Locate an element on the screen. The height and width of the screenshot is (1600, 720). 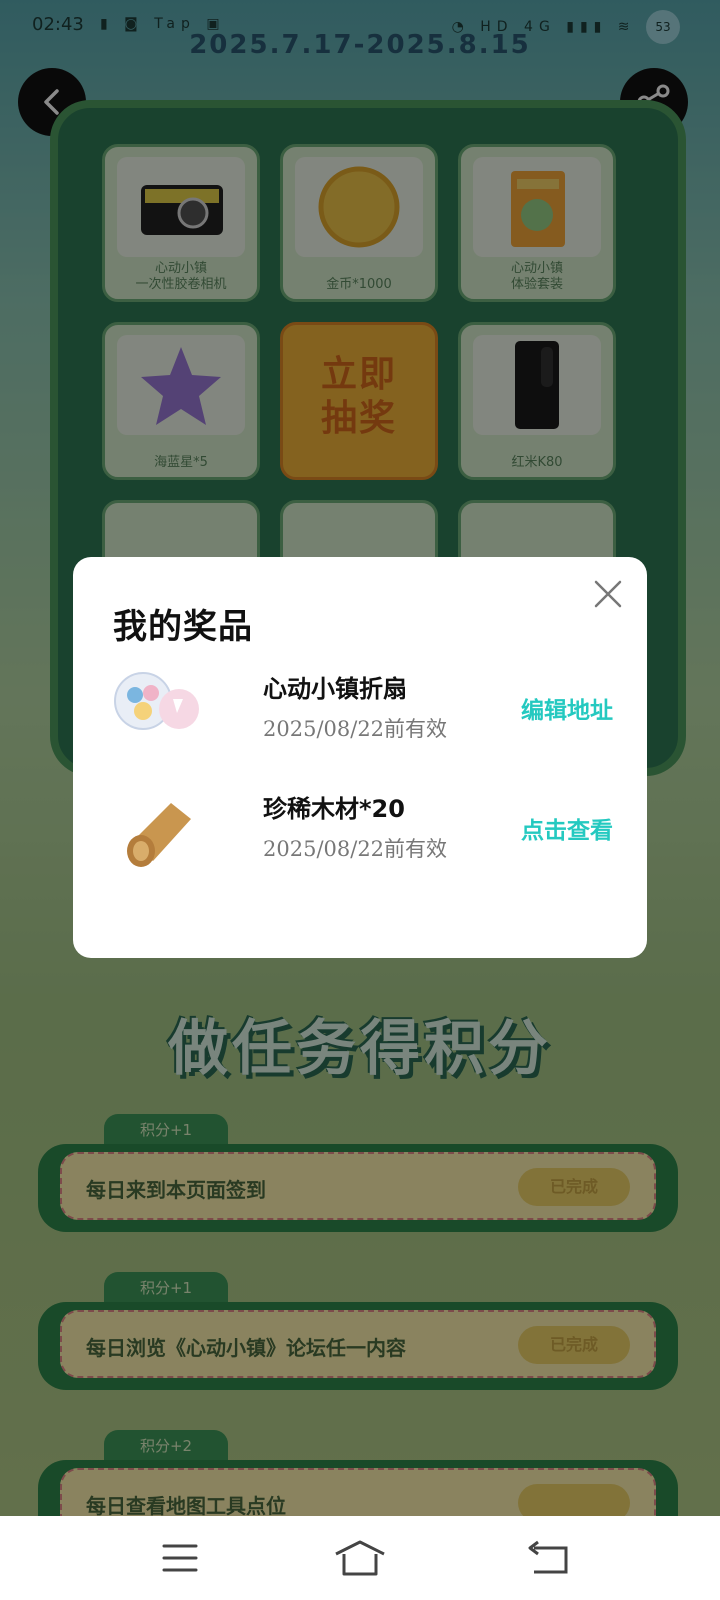
fan-thumbnail is located at coordinates (158, 710).